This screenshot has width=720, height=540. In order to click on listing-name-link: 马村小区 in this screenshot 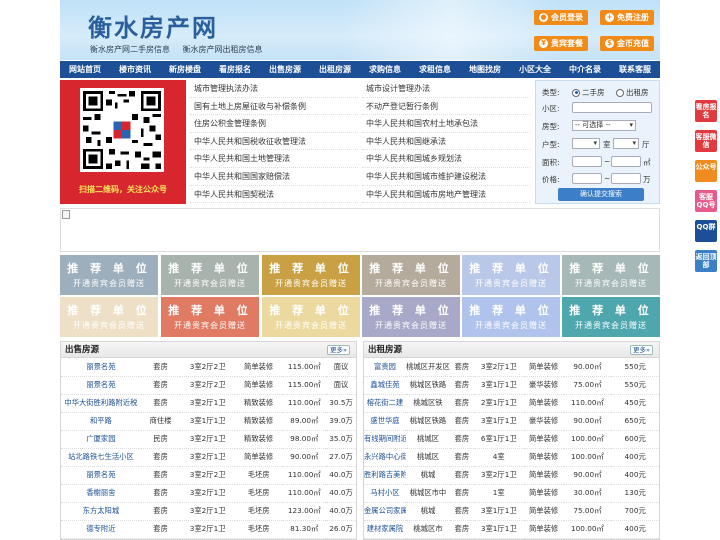, I will do `click(385, 493)`.